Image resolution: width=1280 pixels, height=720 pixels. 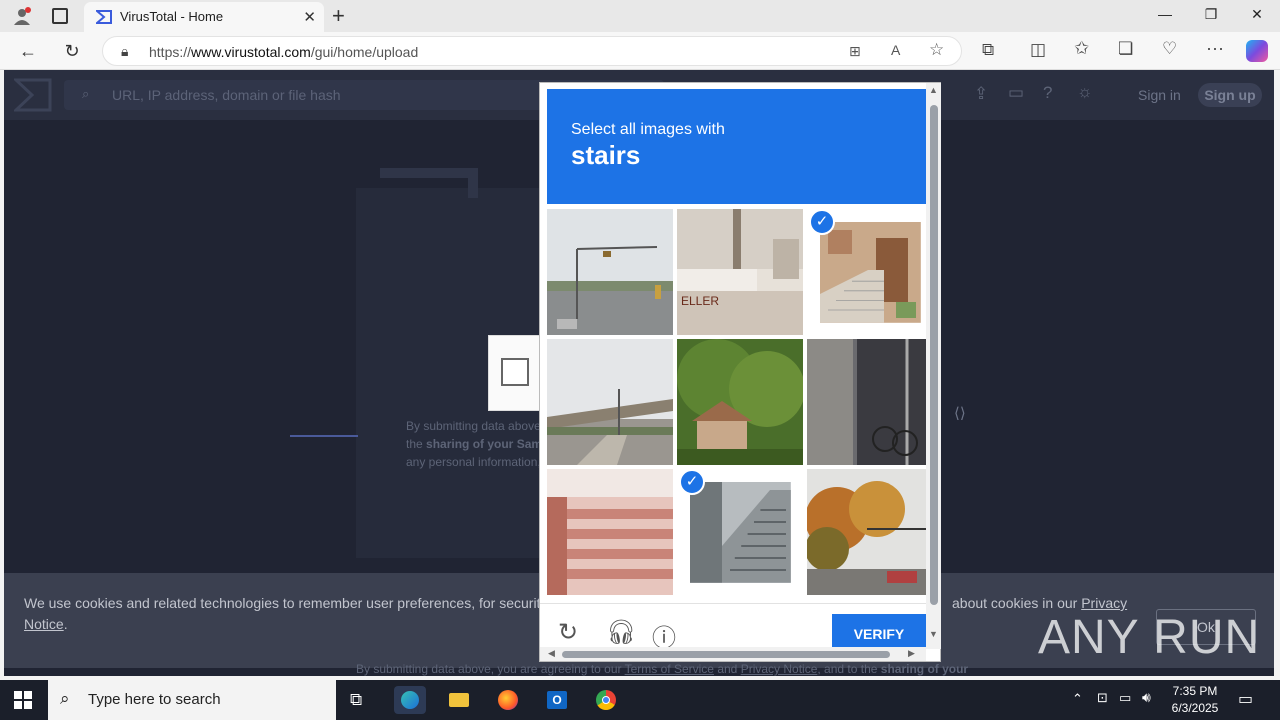 I want to click on horizontal-scroll-thumb, so click(x=726, y=654).